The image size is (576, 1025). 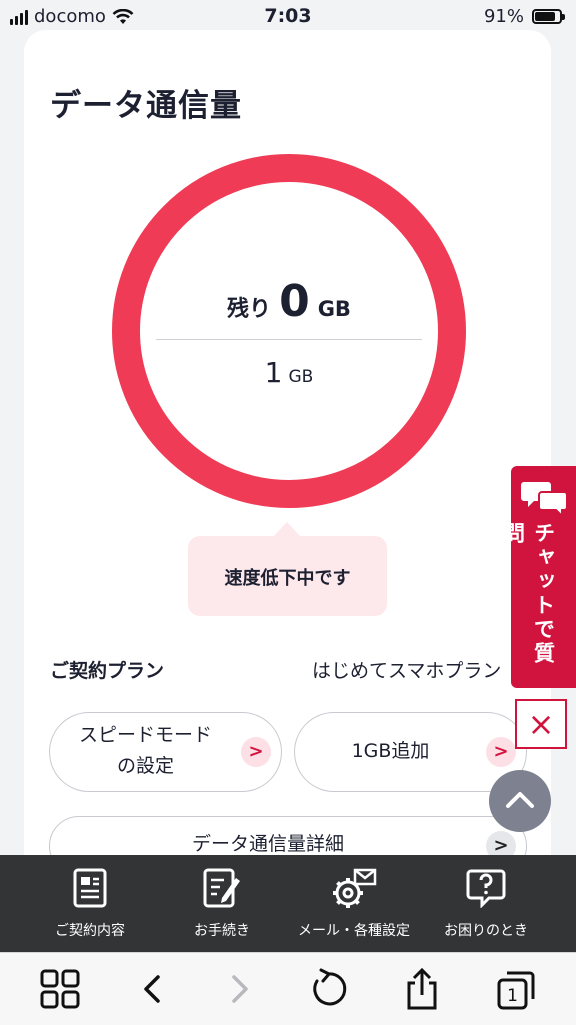 I want to click on nav-procedures: お手続き, so click(x=222, y=903).